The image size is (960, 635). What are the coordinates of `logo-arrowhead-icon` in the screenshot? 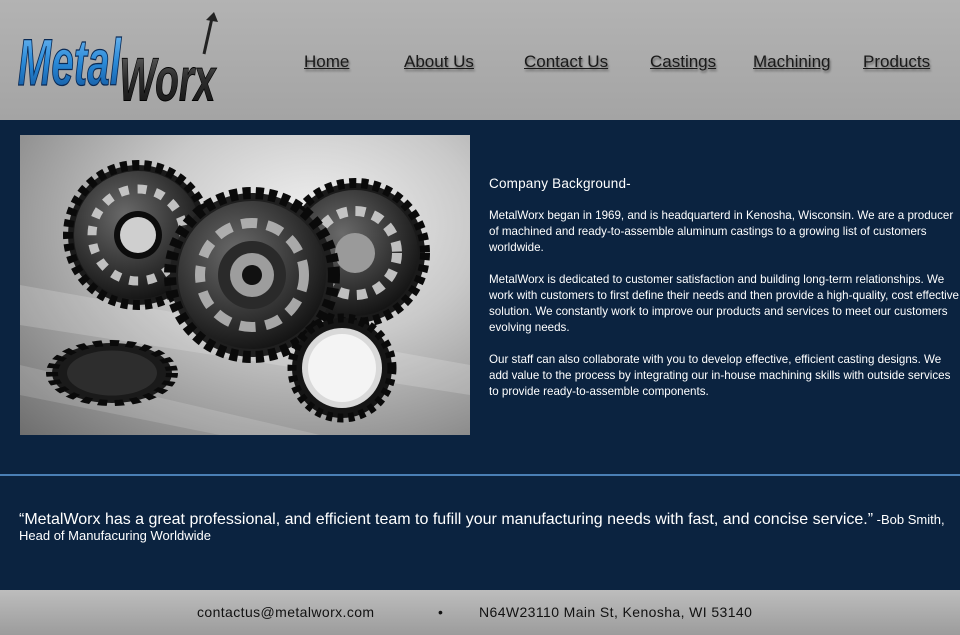 It's located at (212, 17).